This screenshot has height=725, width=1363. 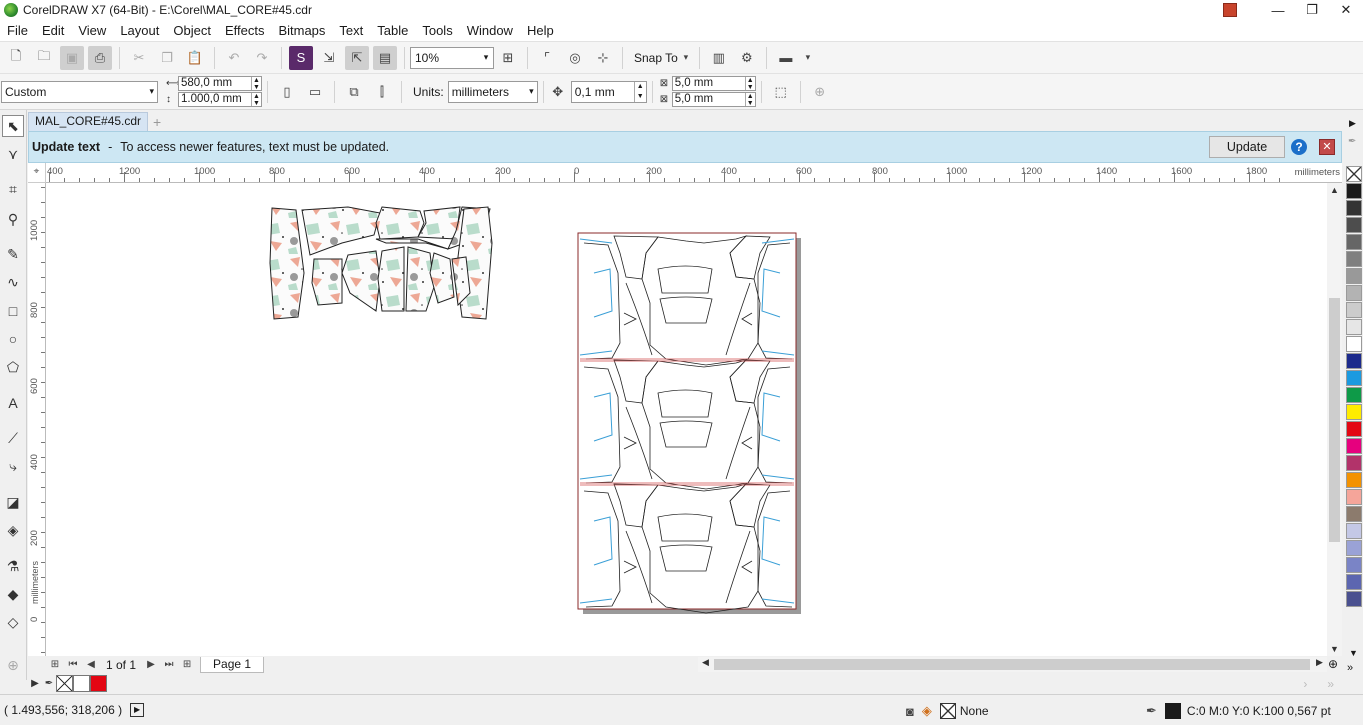 What do you see at coordinates (73, 664) in the screenshot?
I see `first-page-icon: ⏮` at bounding box center [73, 664].